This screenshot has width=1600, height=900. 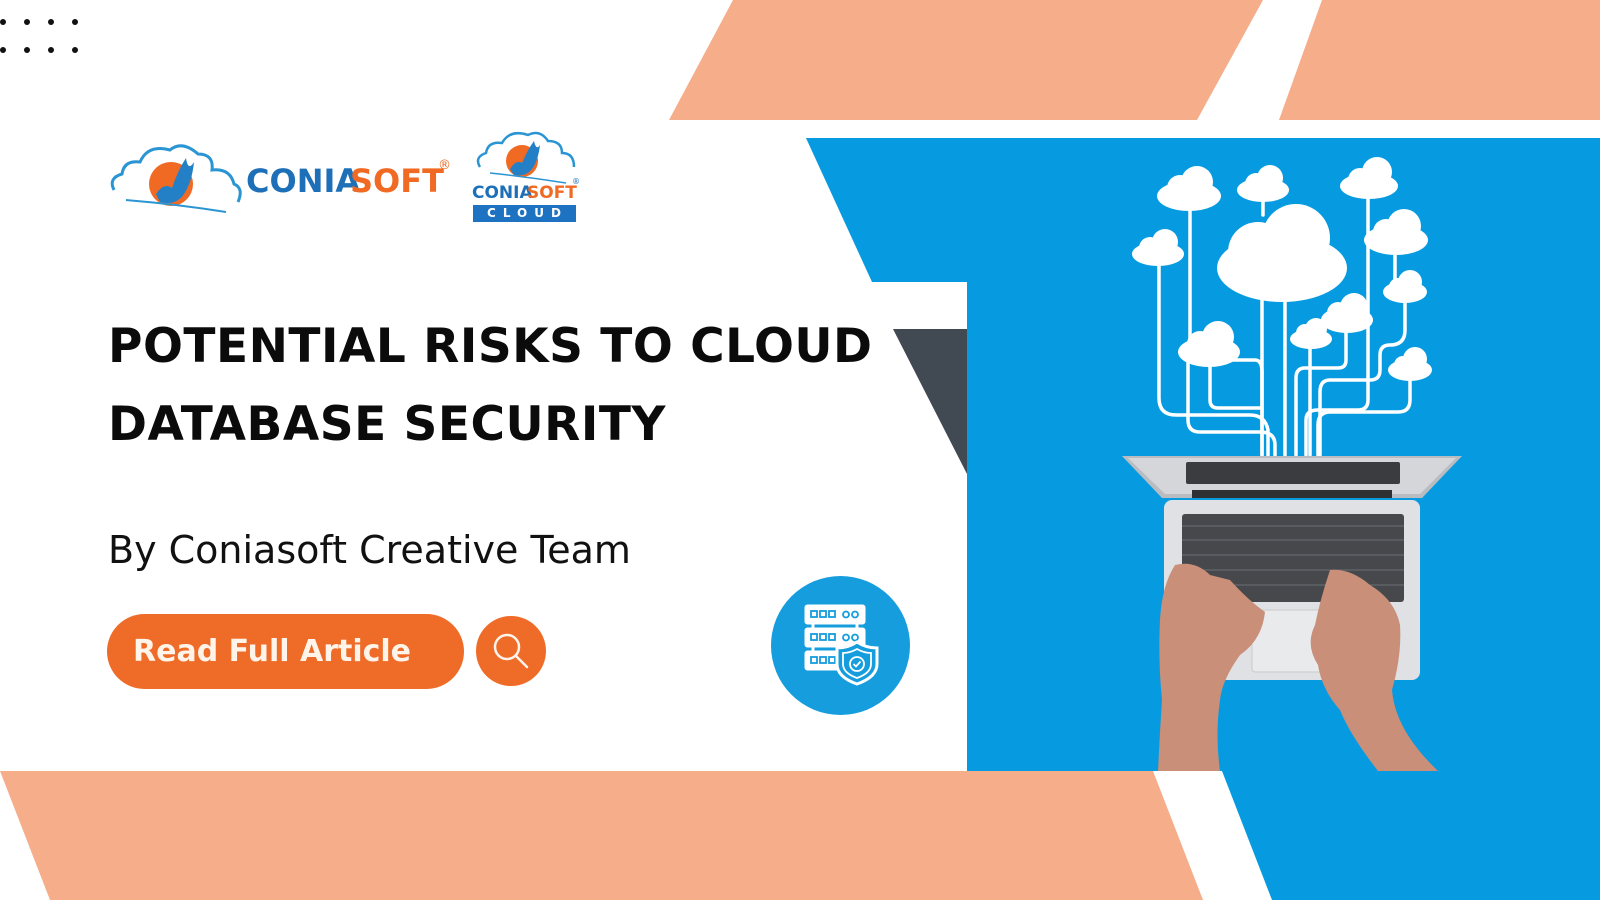 I want to click on read-full-article-label: Read Full Article, so click(x=272, y=651).